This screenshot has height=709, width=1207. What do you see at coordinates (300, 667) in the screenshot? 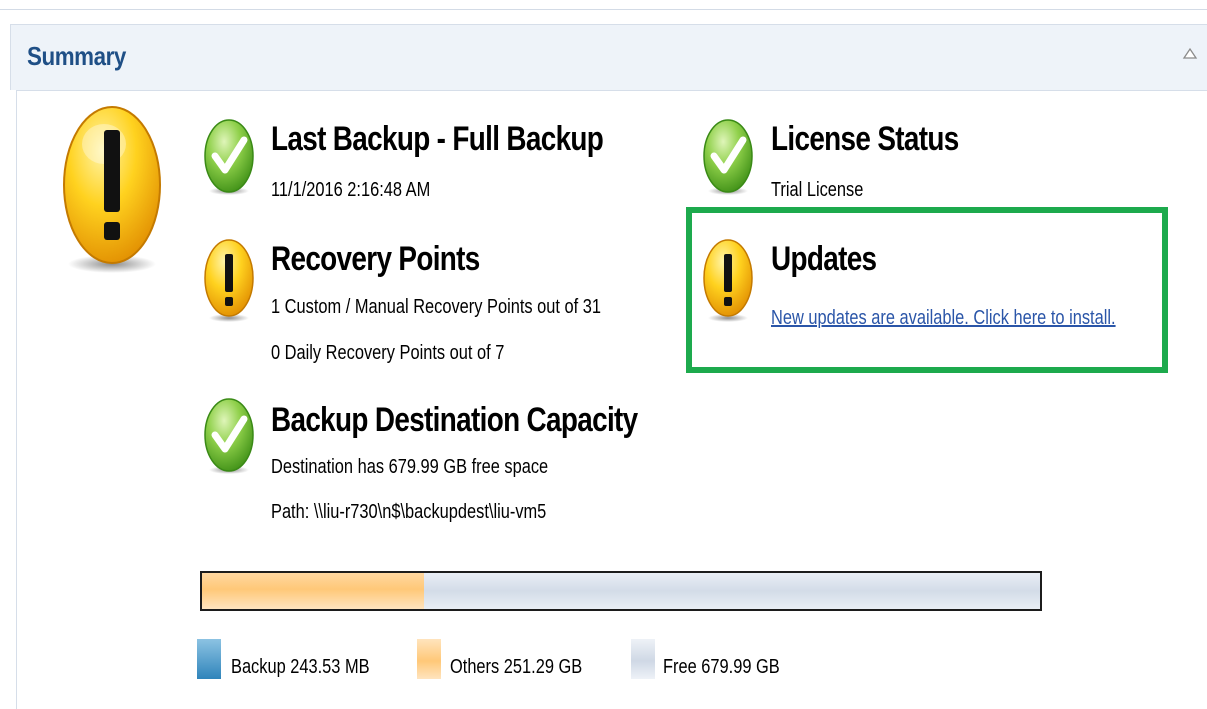
I see `legend-label-backup: Backup 243.53 MB` at bounding box center [300, 667].